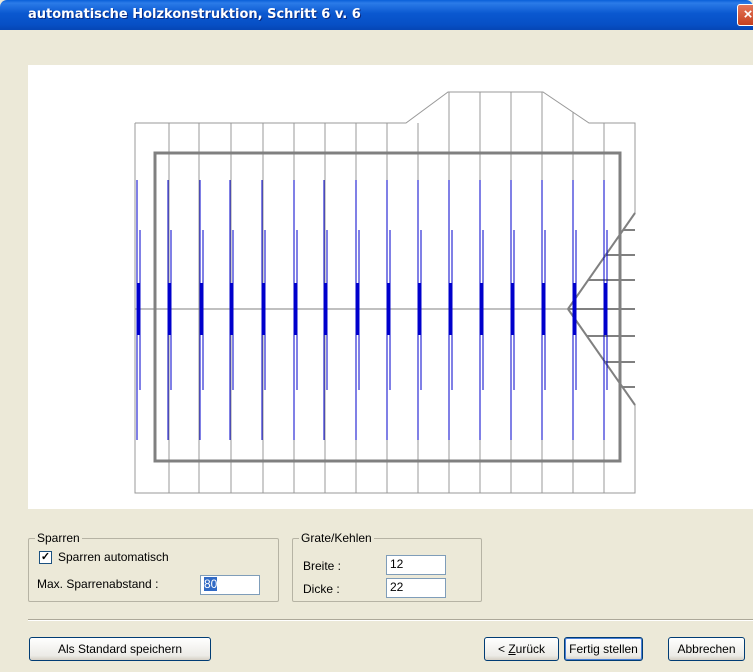 The image size is (753, 672). What do you see at coordinates (601, 357) in the screenshot?
I see `hip-line-bottom` at bounding box center [601, 357].